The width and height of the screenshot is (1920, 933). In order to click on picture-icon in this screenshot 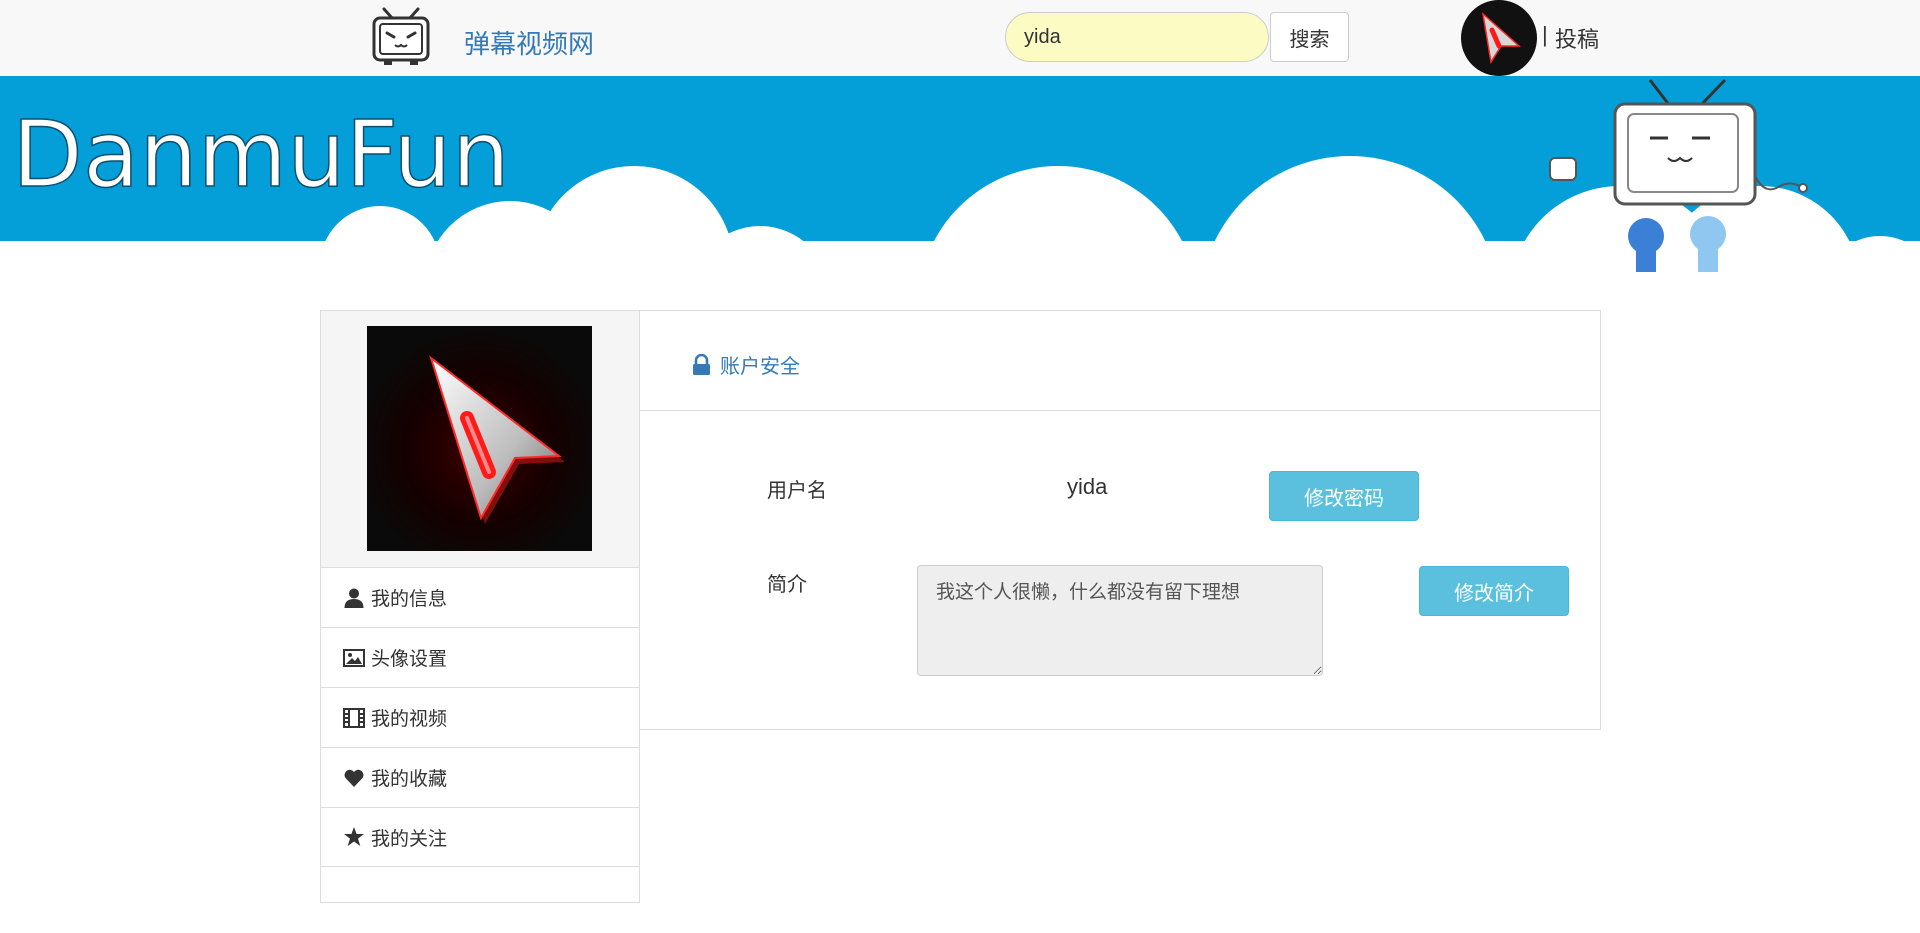, I will do `click(354, 658)`.